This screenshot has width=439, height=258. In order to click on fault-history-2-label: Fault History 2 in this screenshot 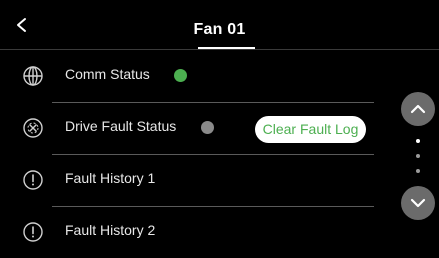, I will do `click(110, 230)`.